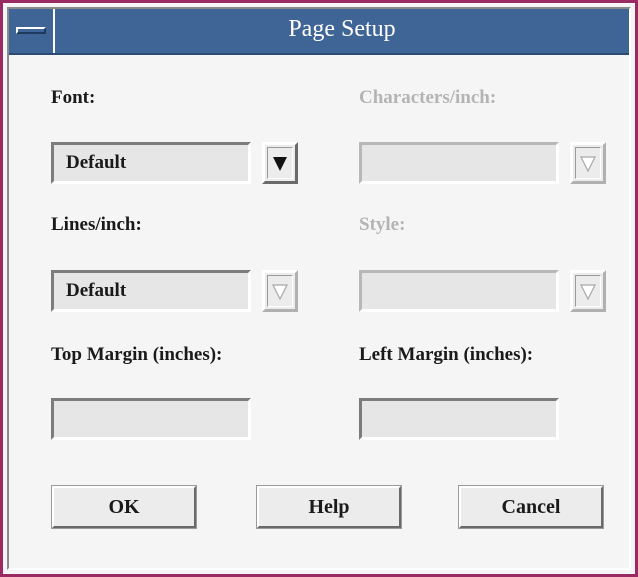  I want to click on lines-per-inch-label: Lines/inch:, so click(96, 224).